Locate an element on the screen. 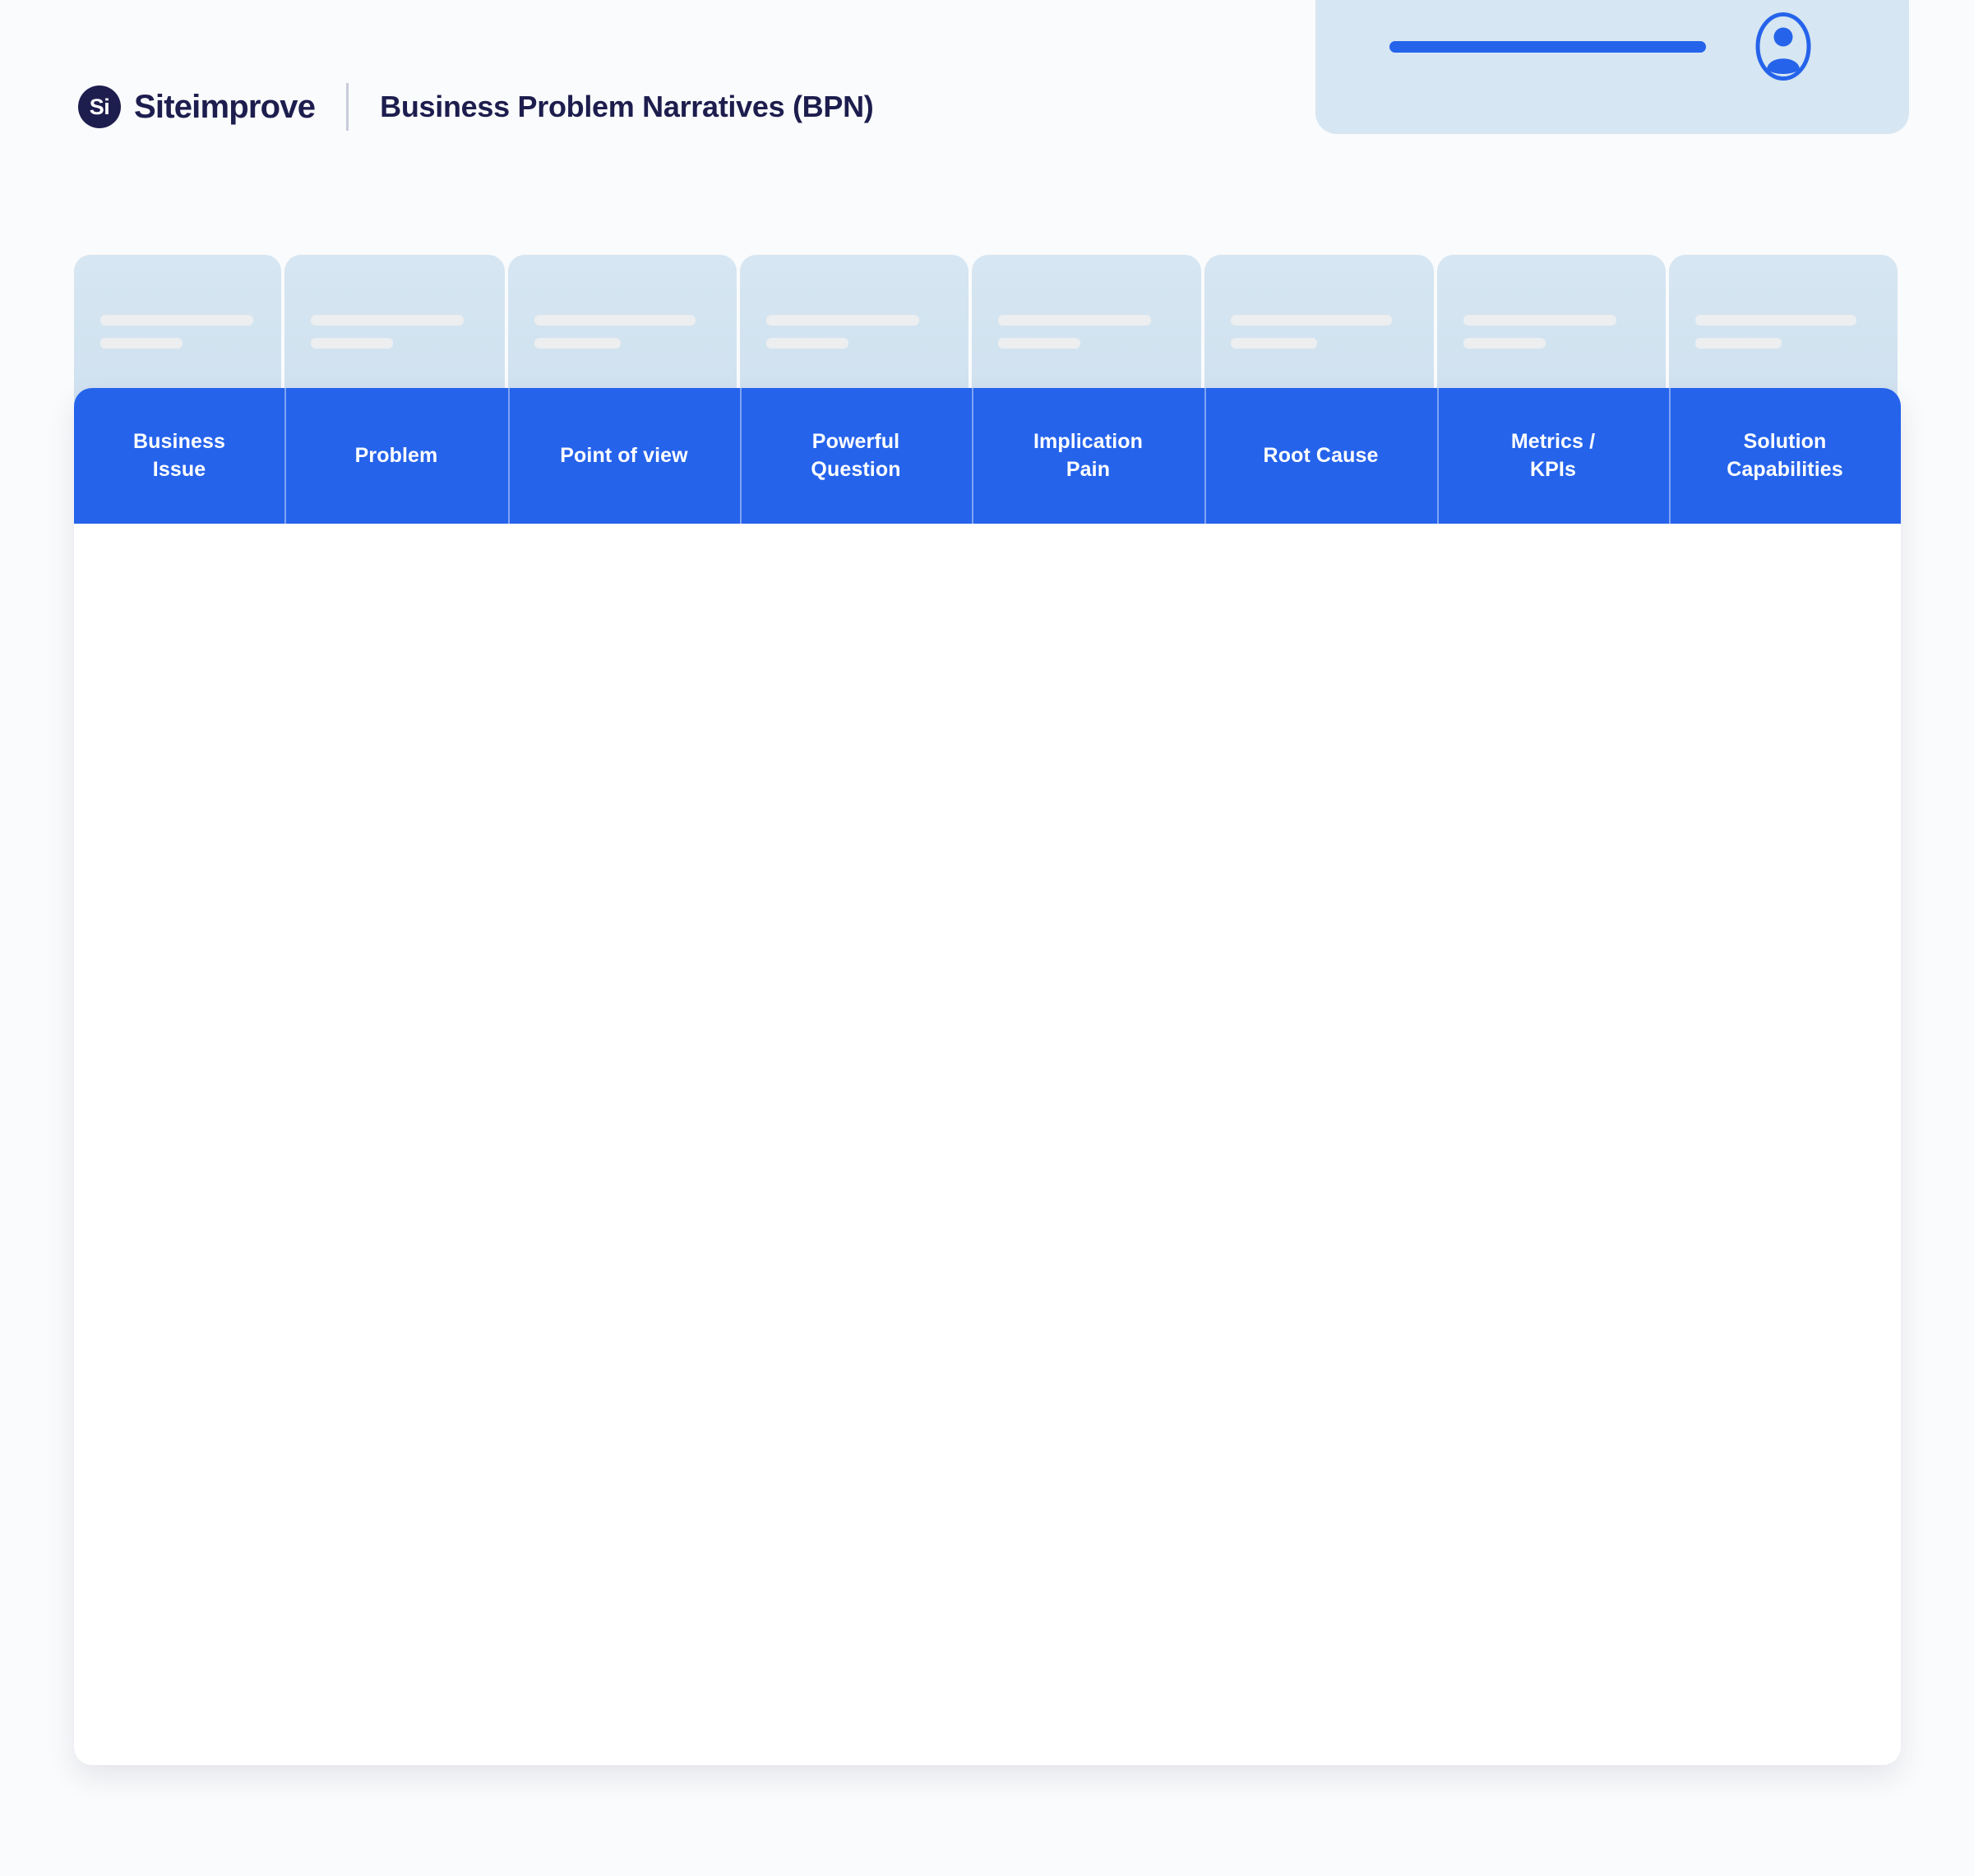  column-header-solution-capabilities: Solution Capabilities is located at coordinates (1785, 456).